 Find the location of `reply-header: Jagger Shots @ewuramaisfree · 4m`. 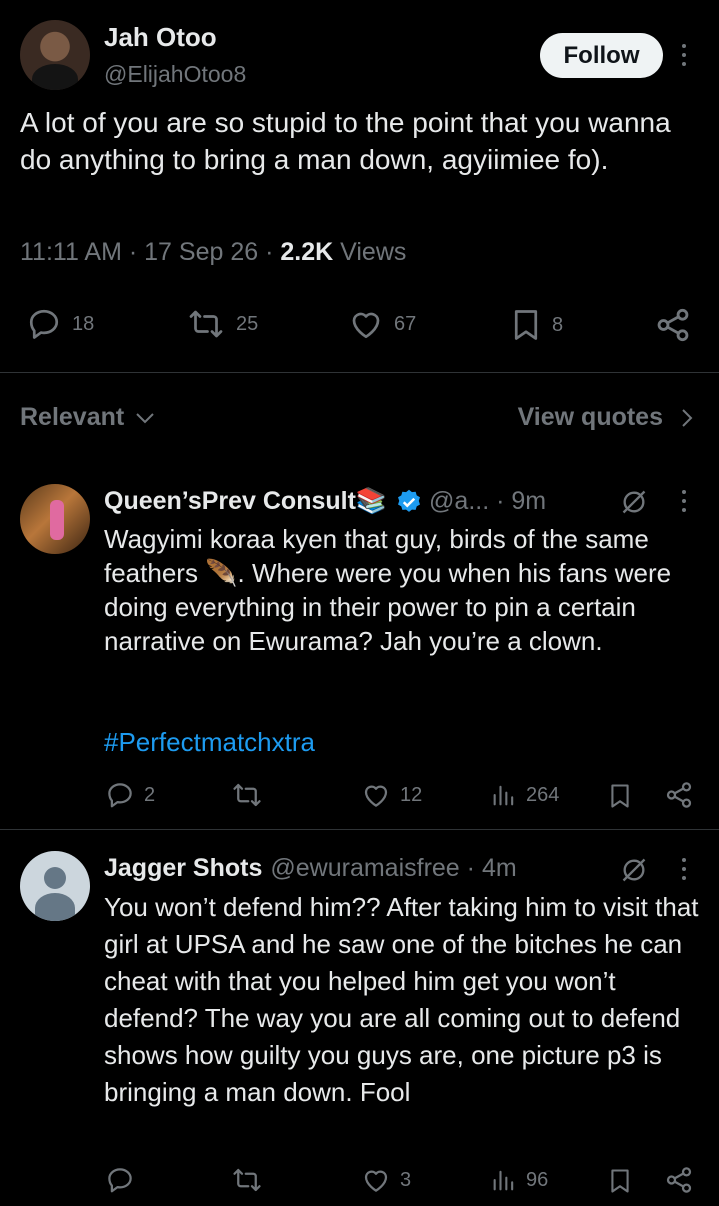

reply-header: Jagger Shots @ewuramaisfree · 4m is located at coordinates (310, 868).